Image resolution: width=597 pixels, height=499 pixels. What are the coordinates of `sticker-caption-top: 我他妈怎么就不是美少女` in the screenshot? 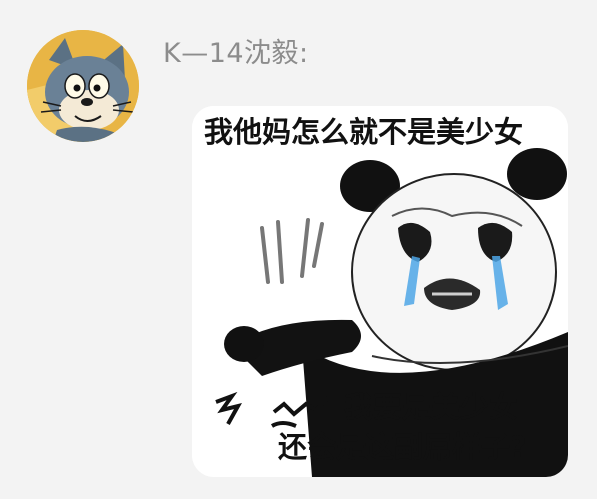 It's located at (364, 132).